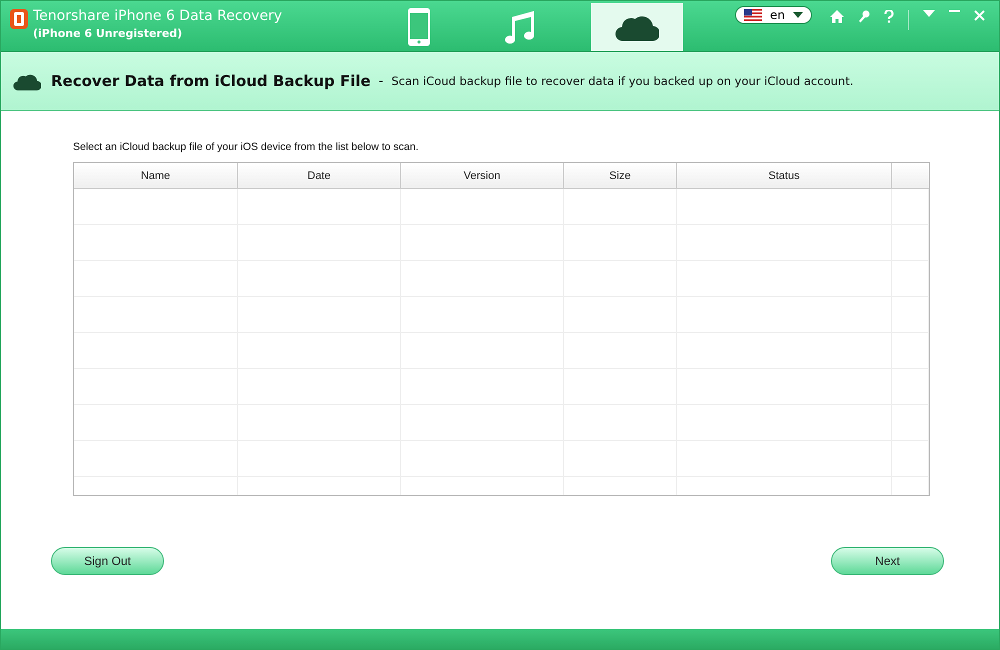  I want to click on window-title: Tenorshare iPhone 6 Data Recovery, so click(157, 16).